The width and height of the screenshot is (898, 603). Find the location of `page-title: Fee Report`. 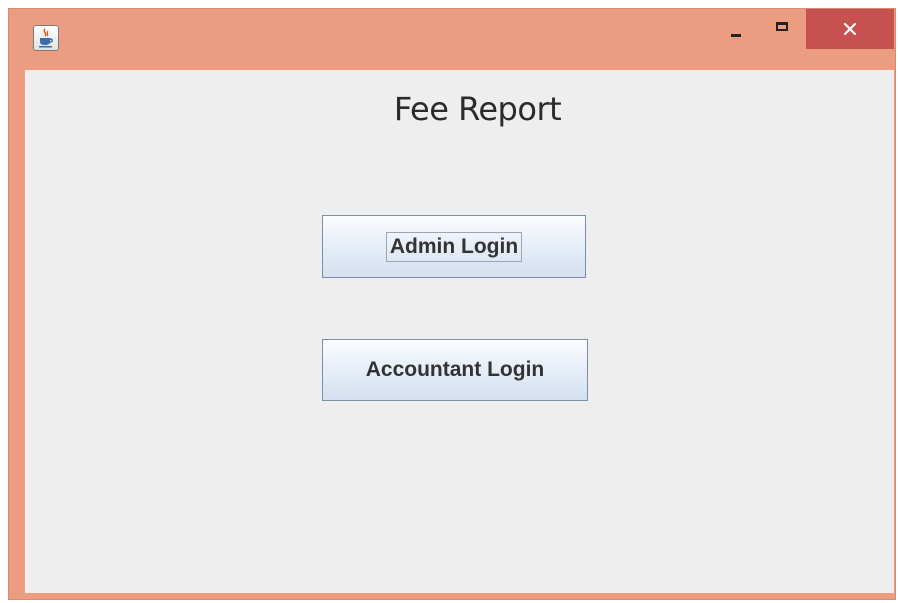

page-title: Fee Report is located at coordinates (459, 109).